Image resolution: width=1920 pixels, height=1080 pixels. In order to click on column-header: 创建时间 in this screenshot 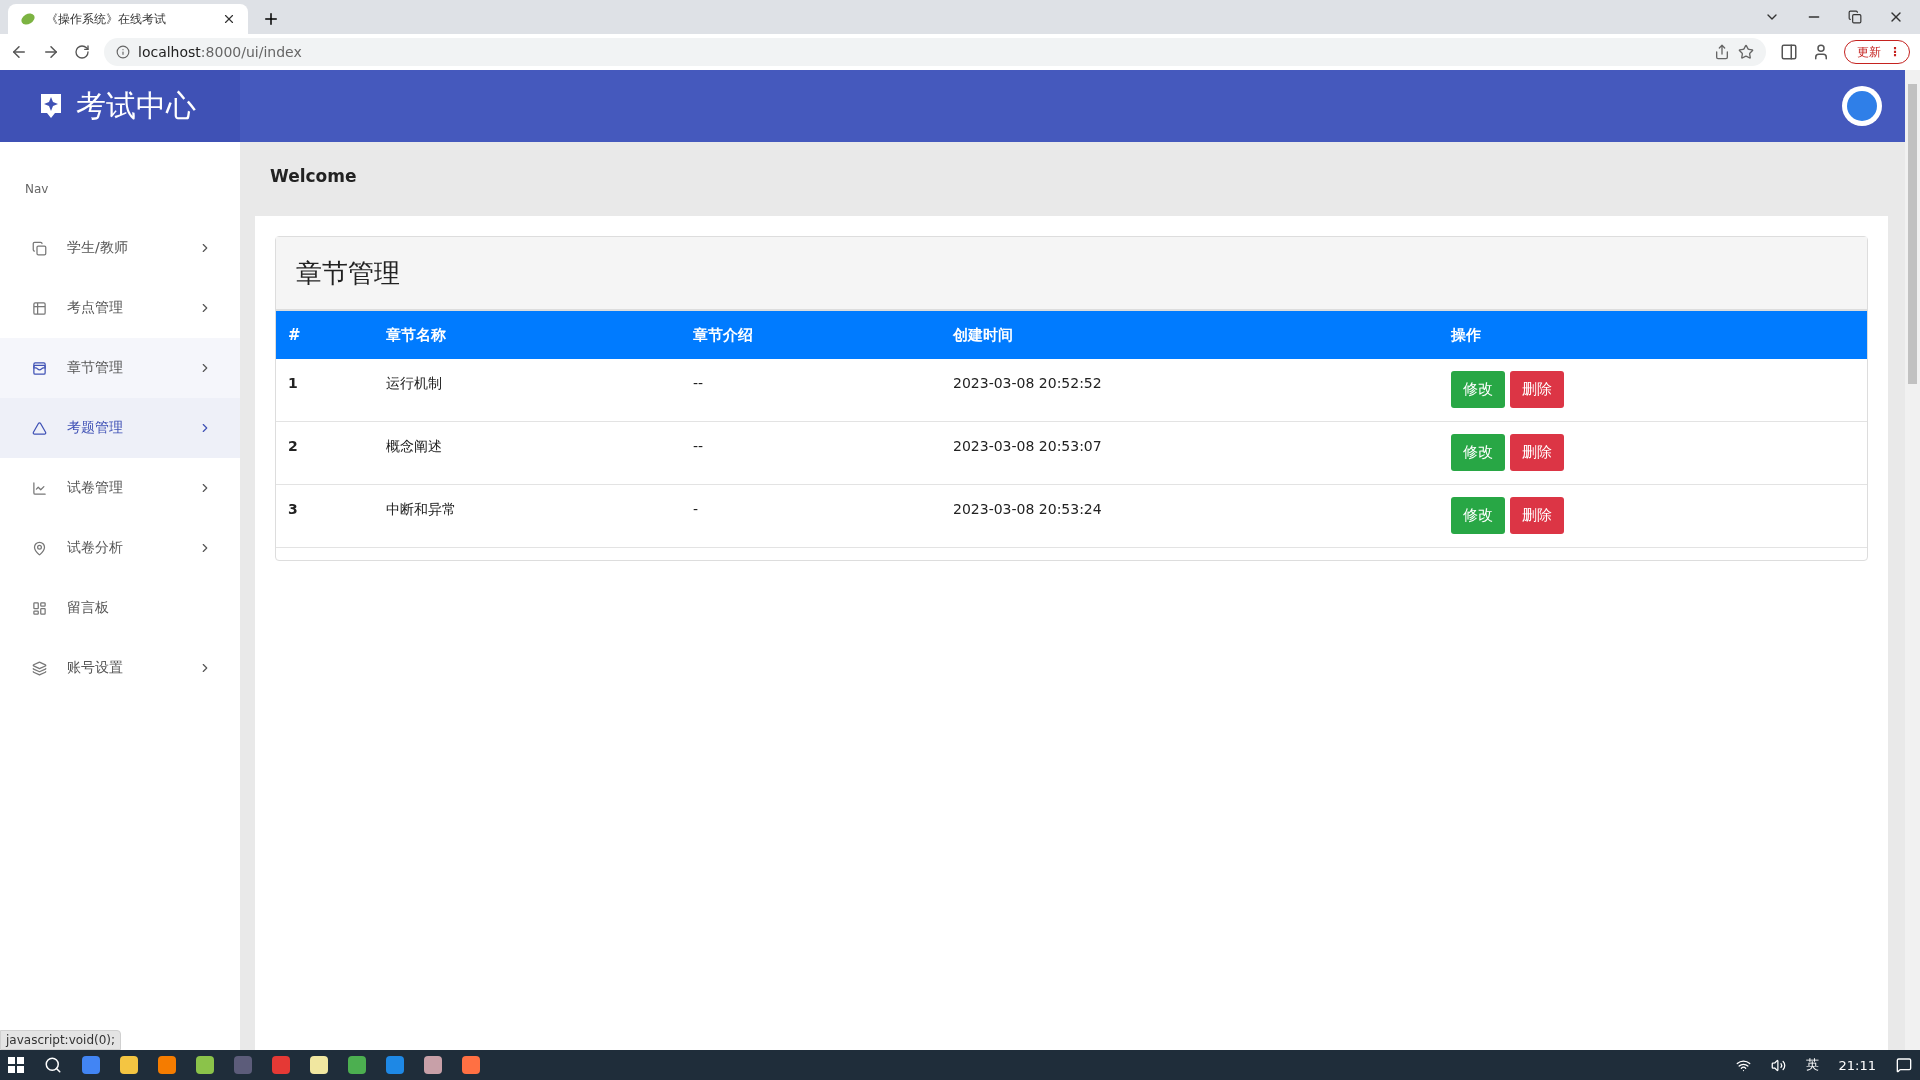, I will do `click(1190, 335)`.